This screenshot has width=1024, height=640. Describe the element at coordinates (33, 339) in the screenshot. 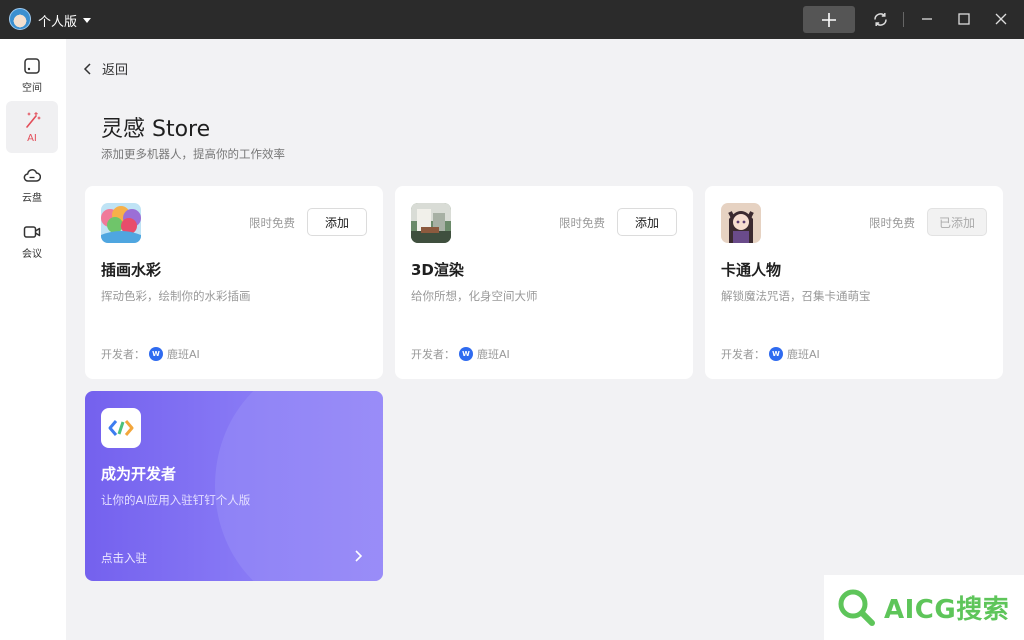

I see `sidebar: 空间 AI 云盘 会议` at that location.